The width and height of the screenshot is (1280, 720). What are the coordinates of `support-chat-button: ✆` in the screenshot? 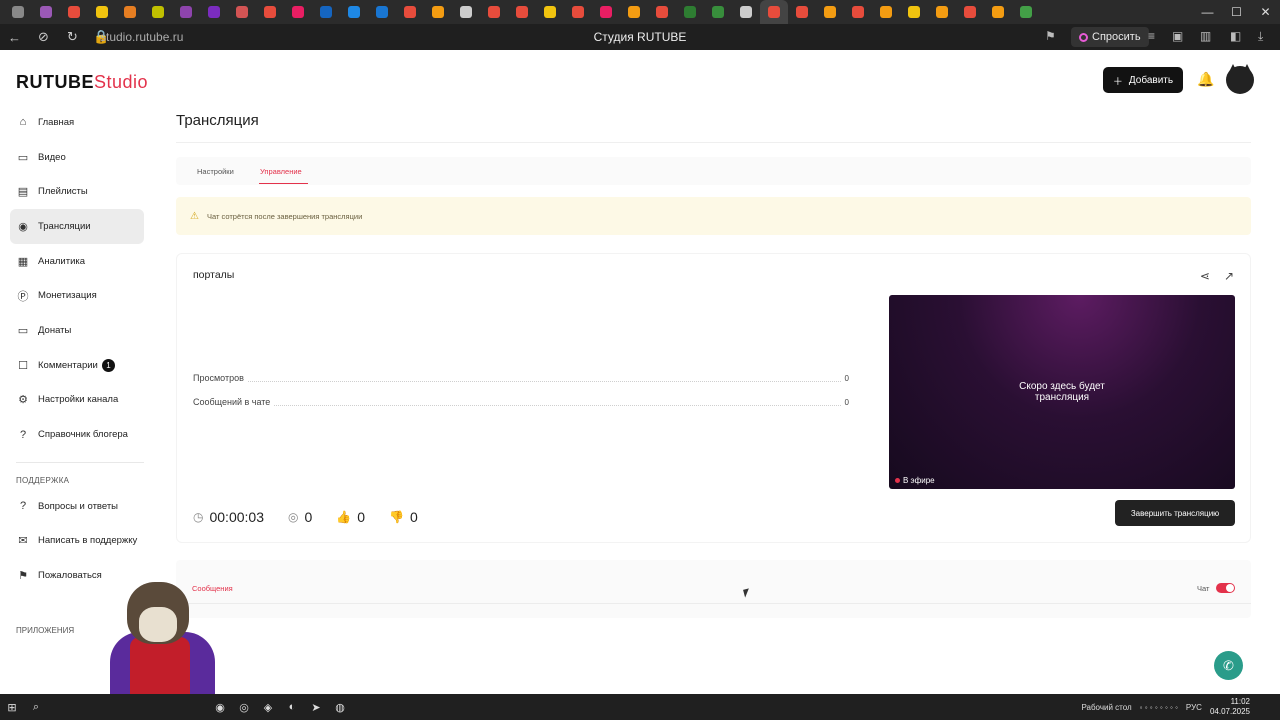 It's located at (1228, 665).